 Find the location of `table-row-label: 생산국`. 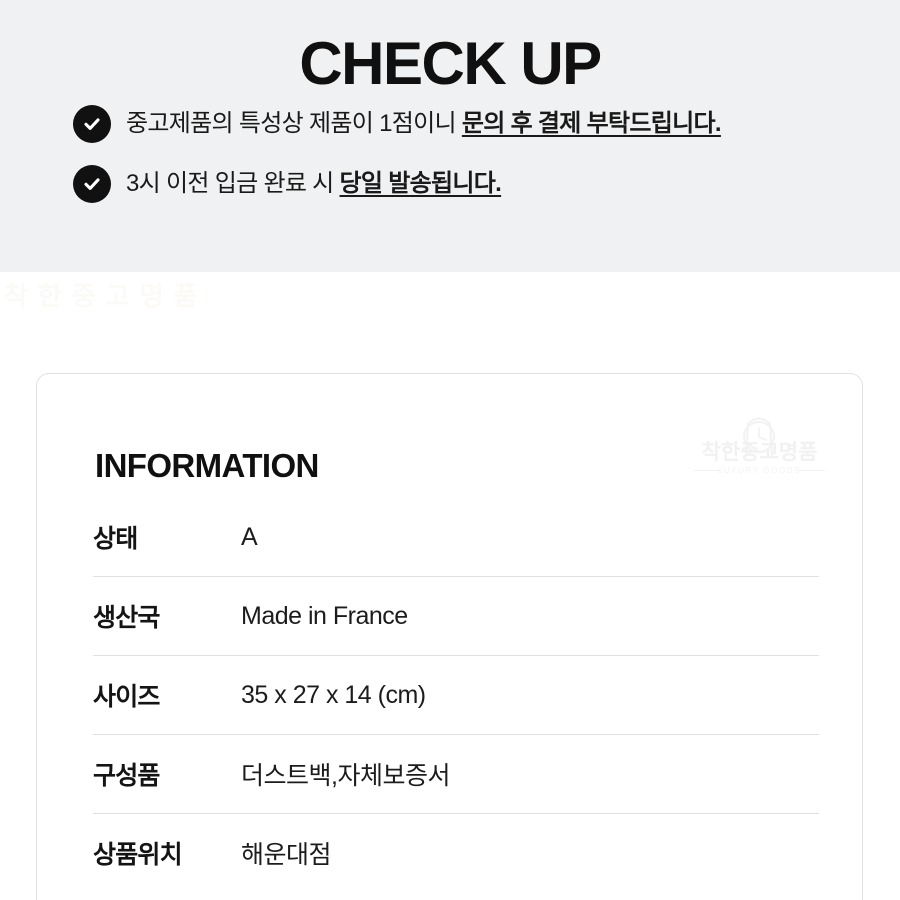

table-row-label: 생산국 is located at coordinates (126, 618).